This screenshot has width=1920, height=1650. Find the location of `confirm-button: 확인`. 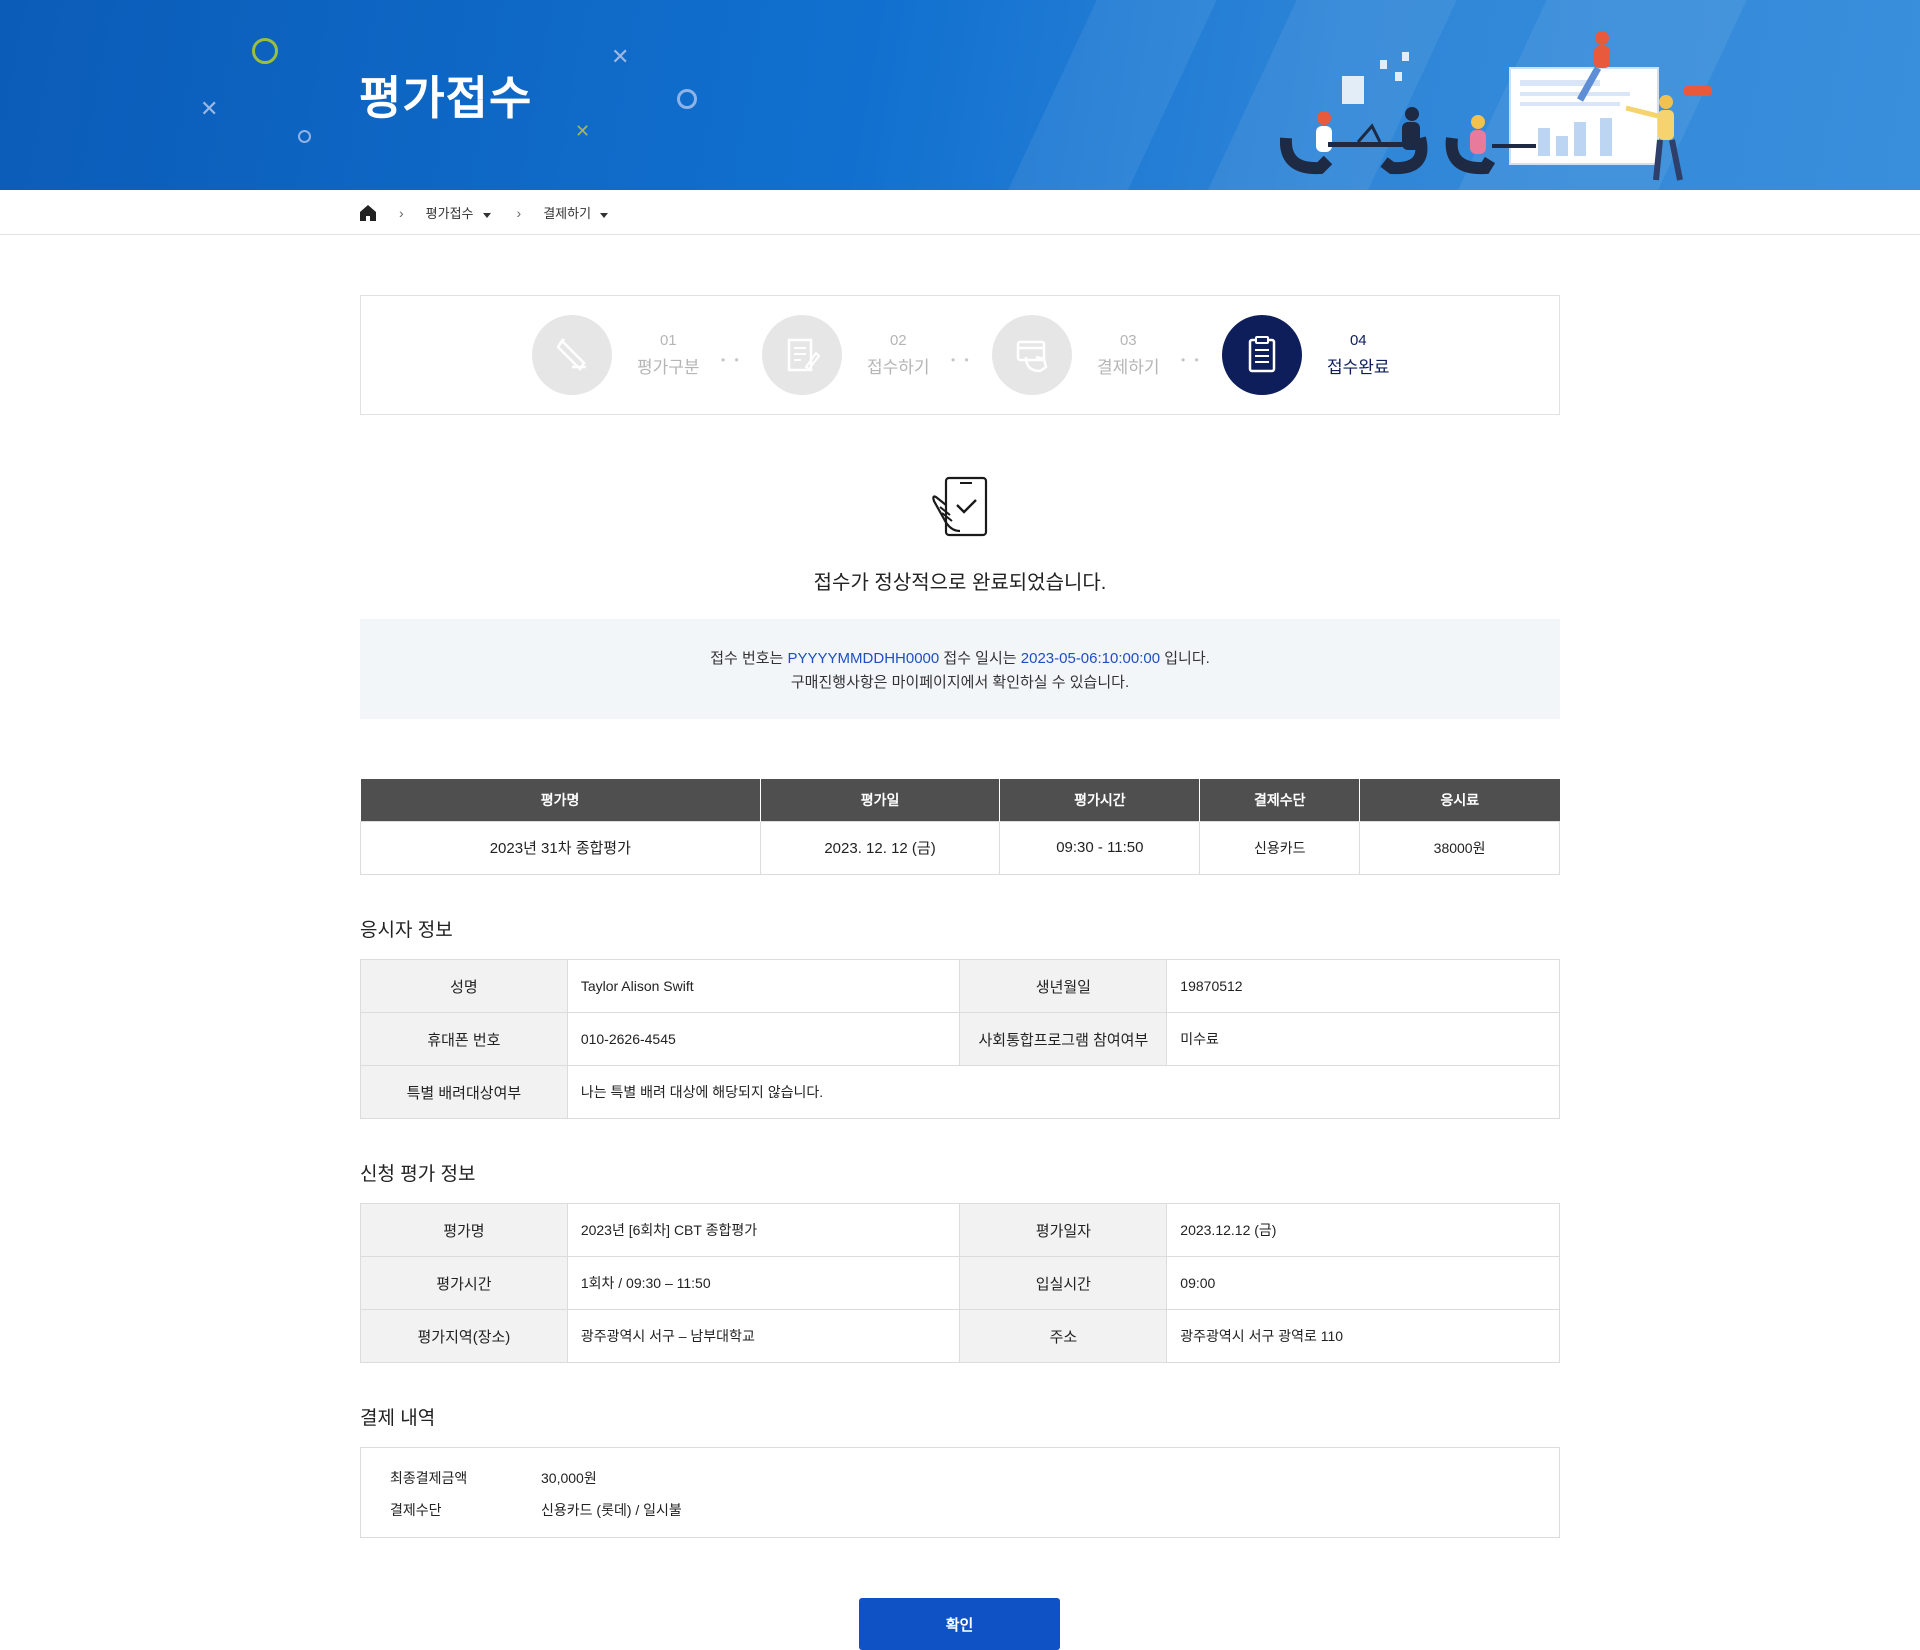

confirm-button: 확인 is located at coordinates (959, 1624).